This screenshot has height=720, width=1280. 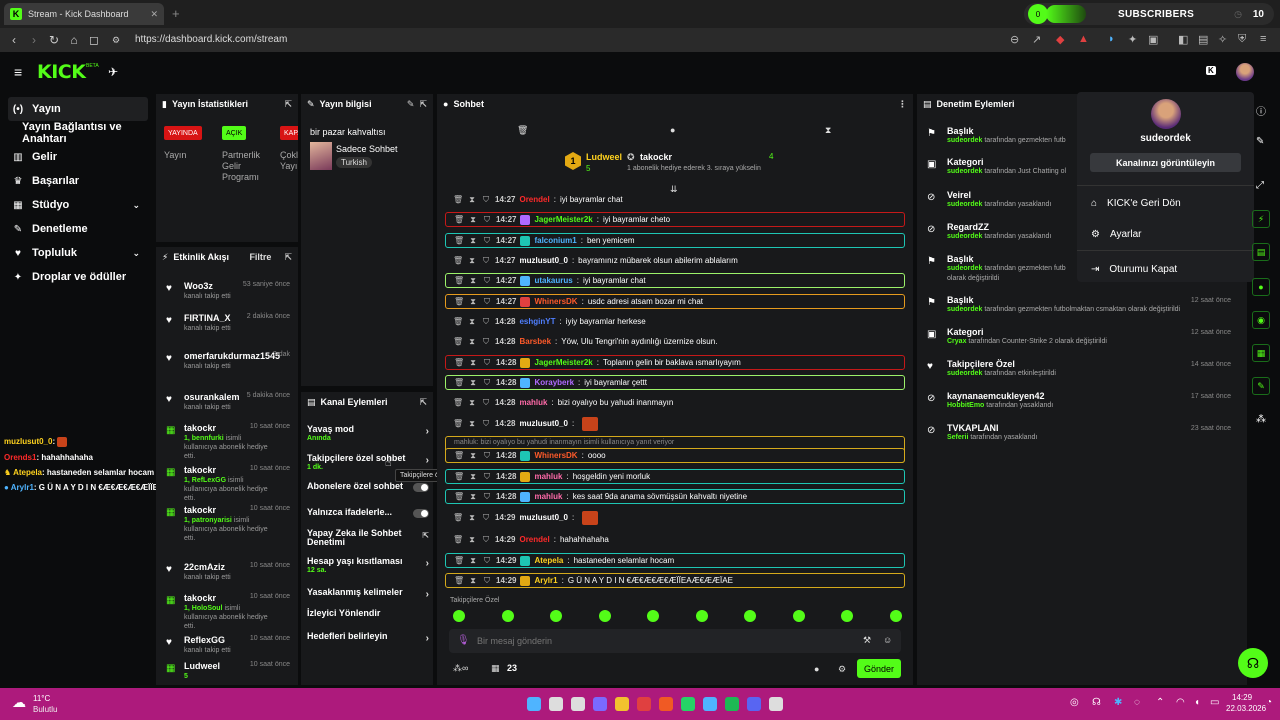 What do you see at coordinates (78, 133) in the screenshot?
I see `sidebar-item-stream-key: Yayın Bağlantısı ve Anahtarı` at bounding box center [78, 133].